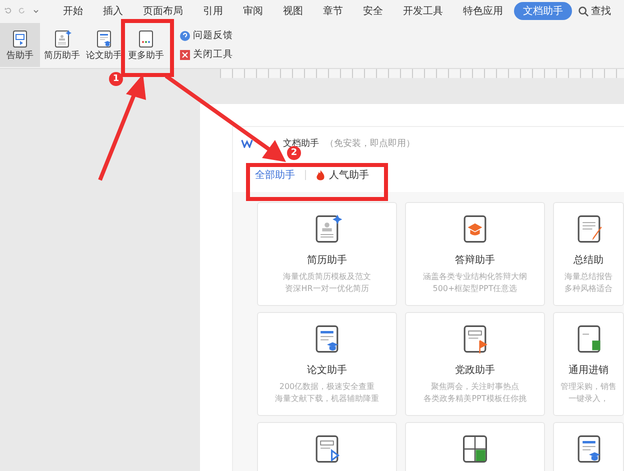 The width and height of the screenshot is (624, 471). I want to click on assistant-card: 党政助手 聚焦两会，关注时事热点 各类政务精美PPT模板任你挑, so click(475, 364).